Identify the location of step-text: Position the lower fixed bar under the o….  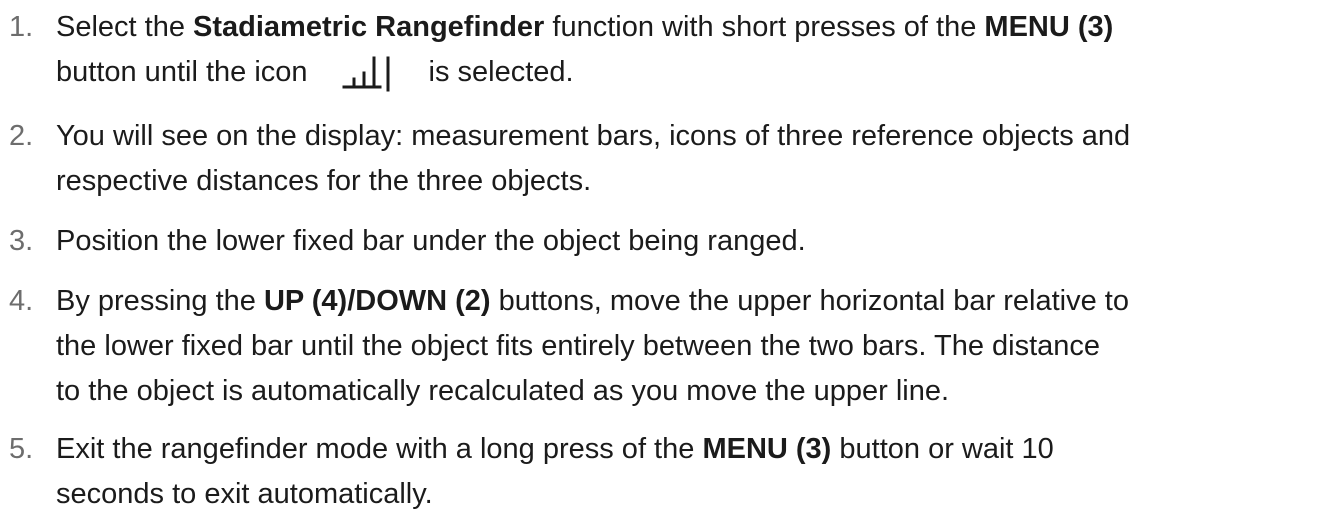
(692, 241).